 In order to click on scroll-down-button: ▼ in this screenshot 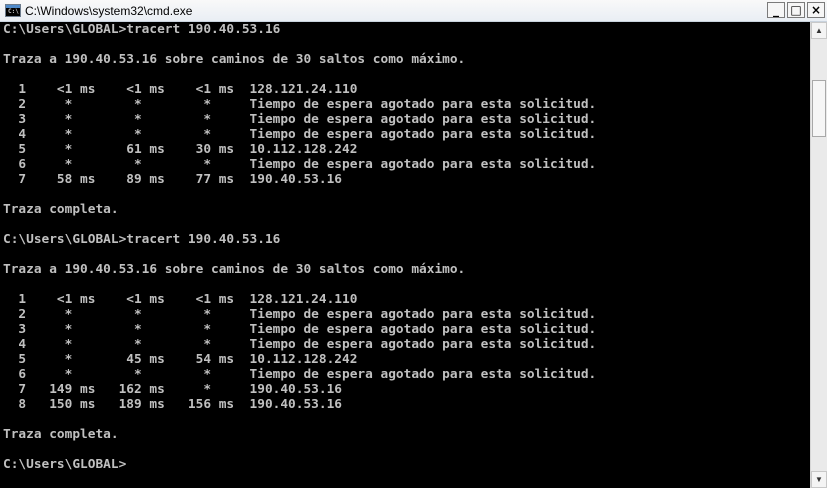, I will do `click(819, 479)`.